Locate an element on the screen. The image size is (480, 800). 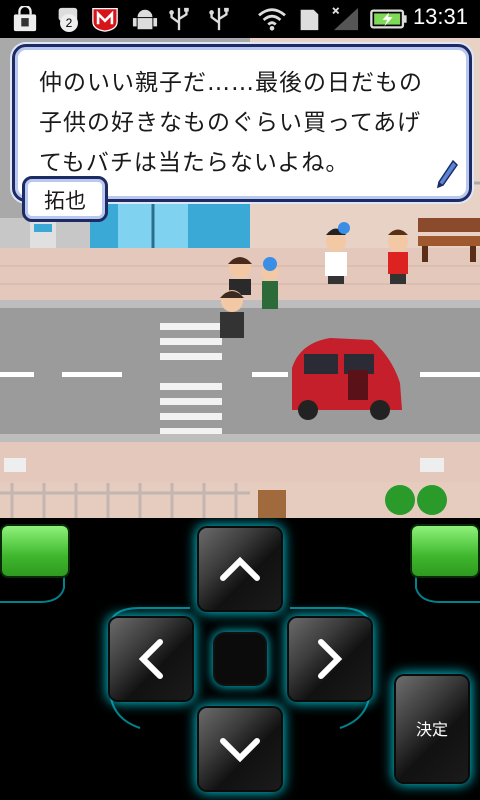
status-bar: 2 13:31 is located at coordinates (240, 19).